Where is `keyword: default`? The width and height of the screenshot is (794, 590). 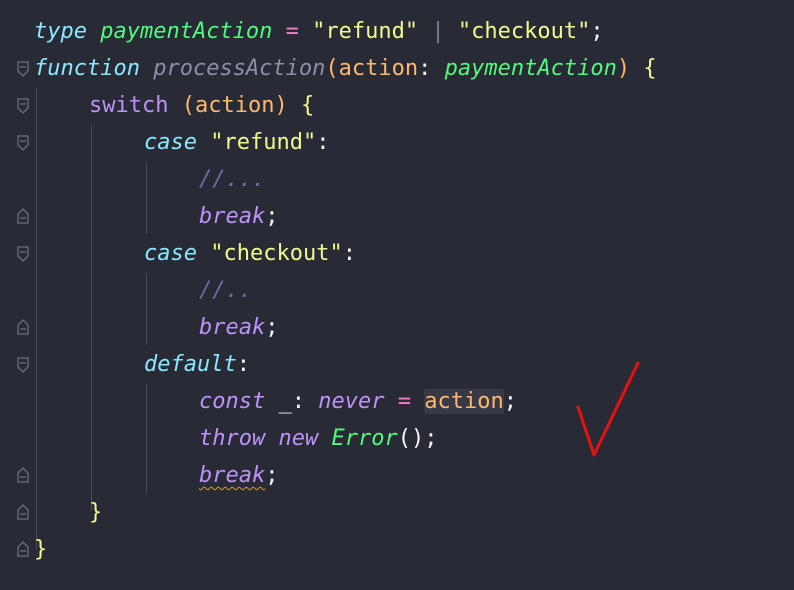 keyword: default is located at coordinates (190, 364).